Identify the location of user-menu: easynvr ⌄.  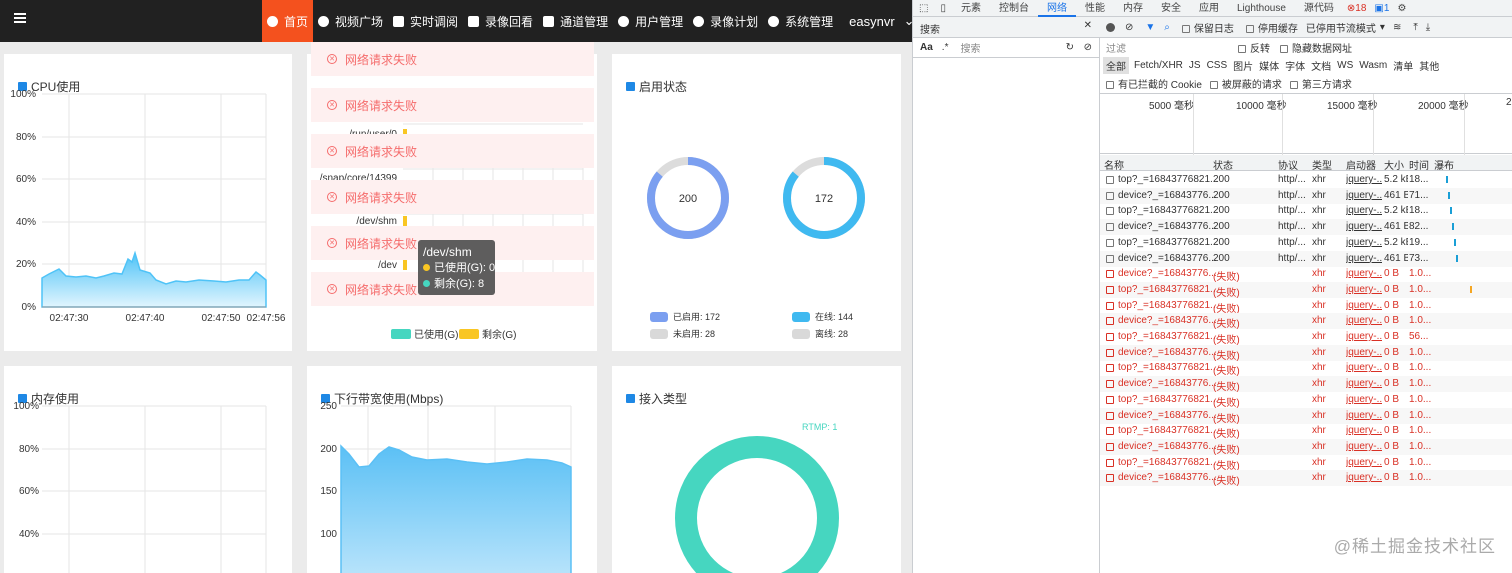
(878, 21).